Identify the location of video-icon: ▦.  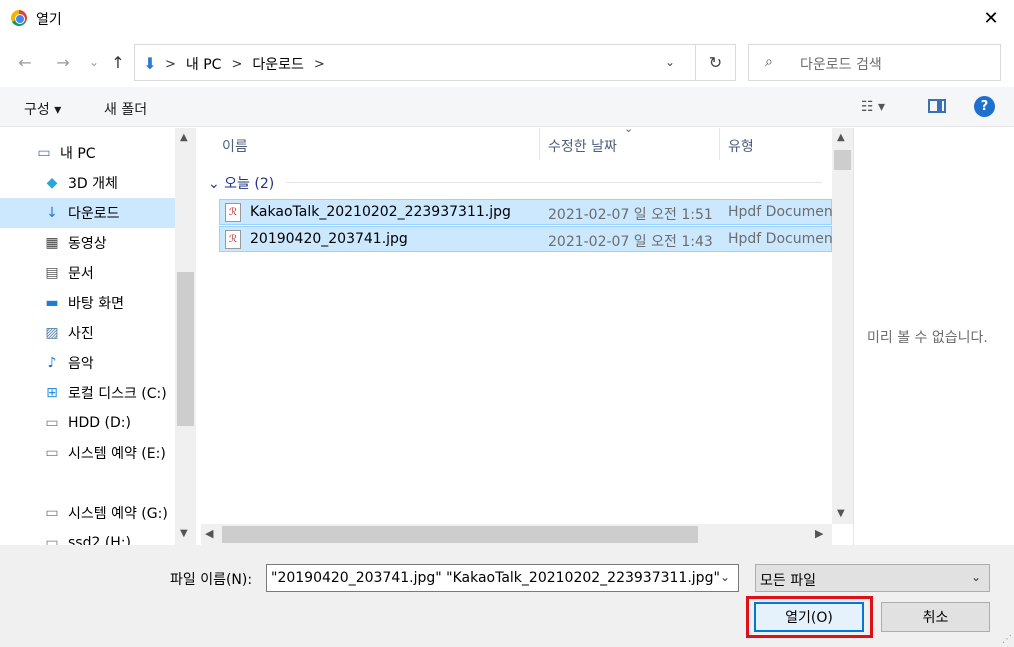
(52, 243).